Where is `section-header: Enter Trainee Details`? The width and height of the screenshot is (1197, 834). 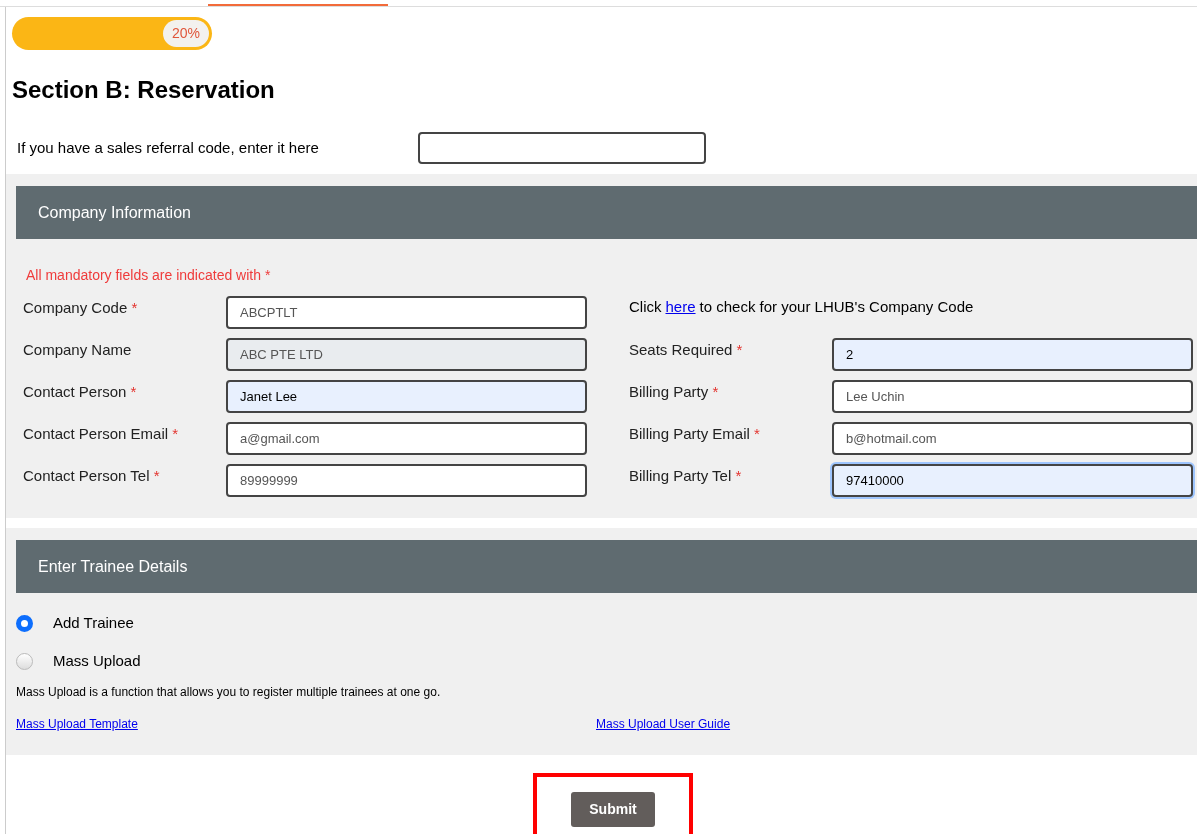 section-header: Enter Trainee Details is located at coordinates (606, 566).